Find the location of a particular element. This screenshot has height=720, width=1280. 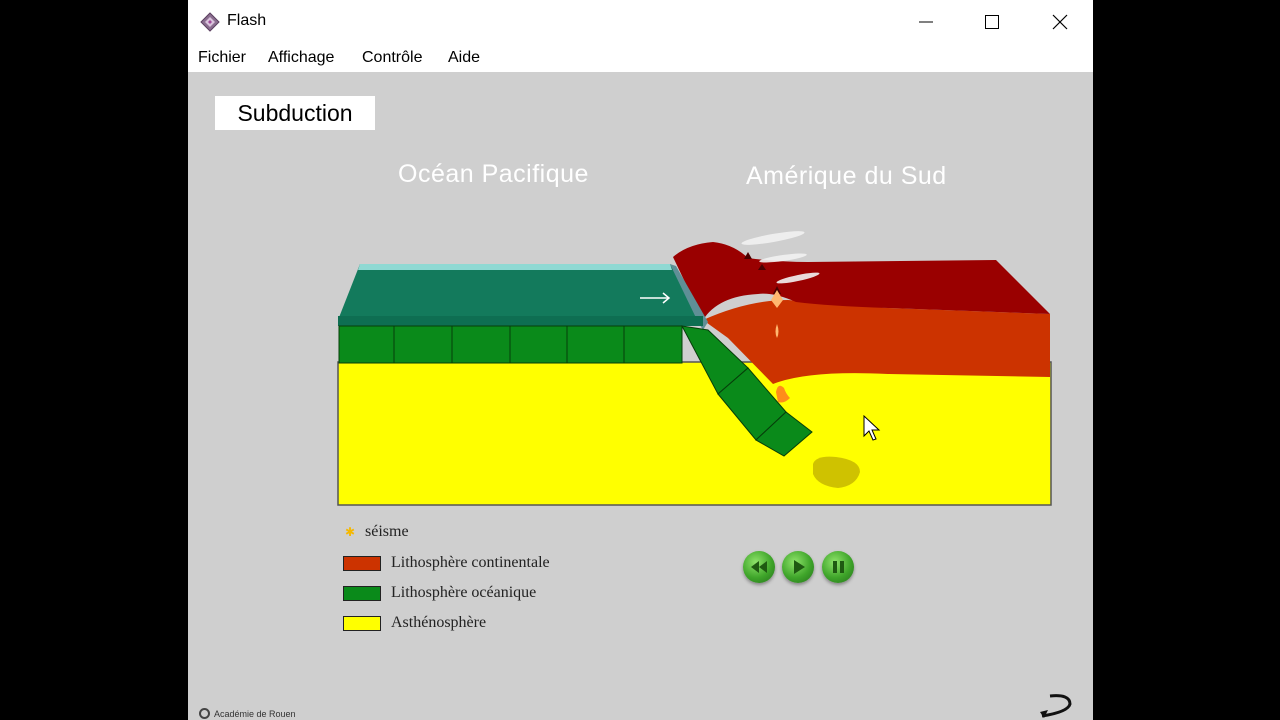

rewind-button is located at coordinates (759, 567).